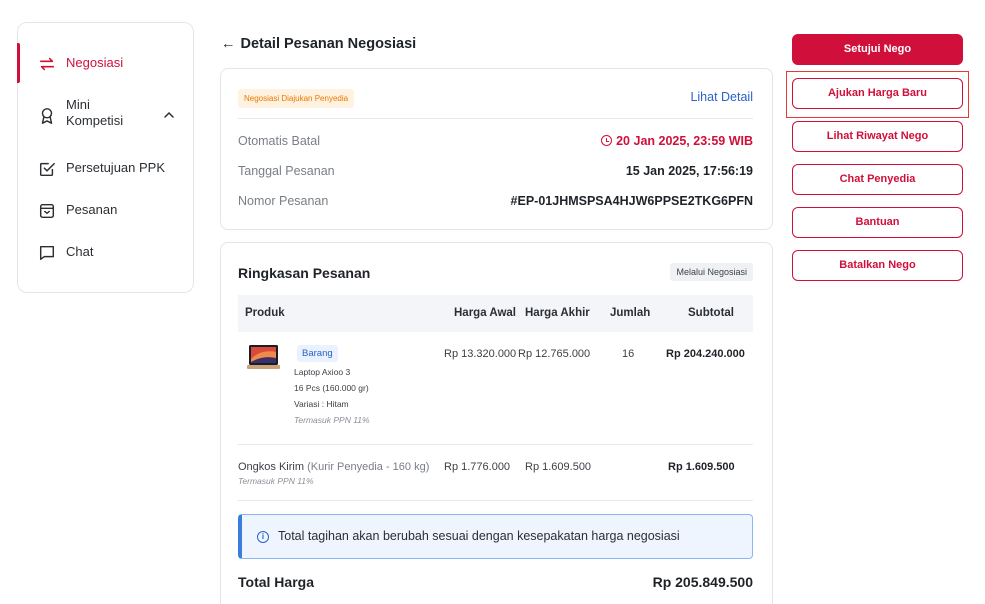 Image resolution: width=985 pixels, height=604 pixels. I want to click on sidebar-label-line2: Kompetisi, so click(95, 120).